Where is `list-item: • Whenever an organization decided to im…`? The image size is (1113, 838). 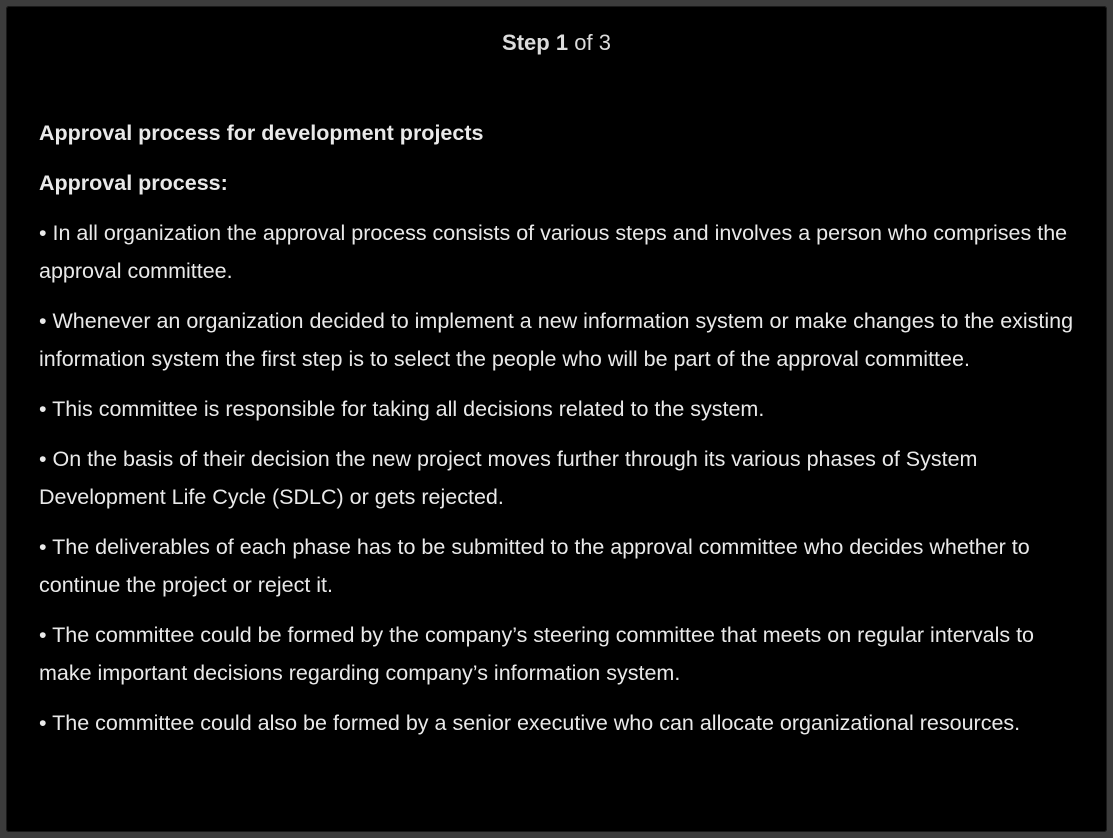 list-item: • Whenever an organization decided to im… is located at coordinates (556, 340).